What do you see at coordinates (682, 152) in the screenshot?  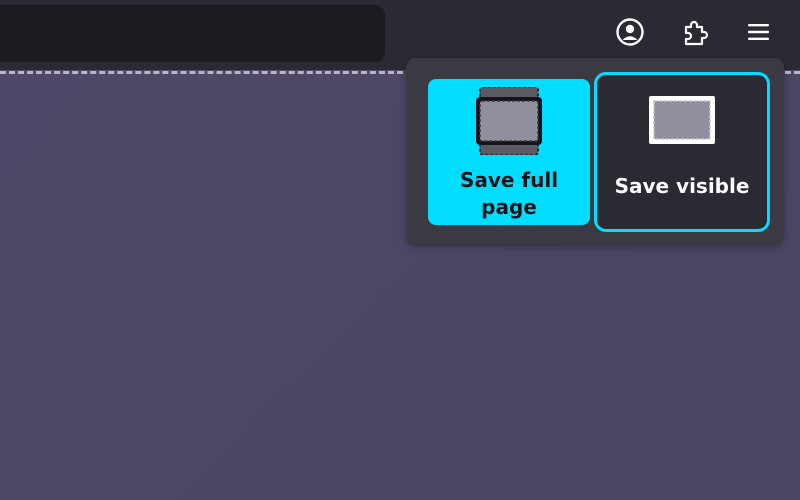 I see `save-visible-button: Save visible` at bounding box center [682, 152].